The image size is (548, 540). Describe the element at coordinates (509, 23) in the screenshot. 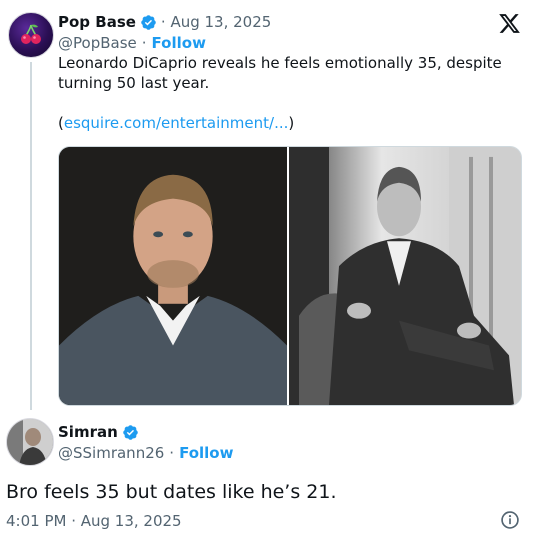

I see `x-logo-icon` at that location.